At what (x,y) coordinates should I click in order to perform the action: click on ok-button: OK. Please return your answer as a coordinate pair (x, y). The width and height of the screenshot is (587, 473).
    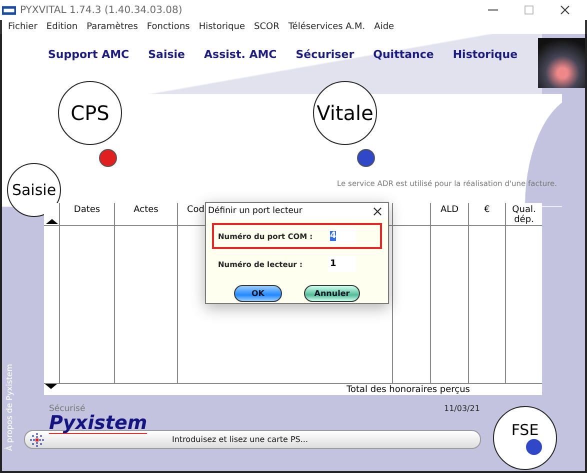
    Looking at the image, I should click on (258, 293).